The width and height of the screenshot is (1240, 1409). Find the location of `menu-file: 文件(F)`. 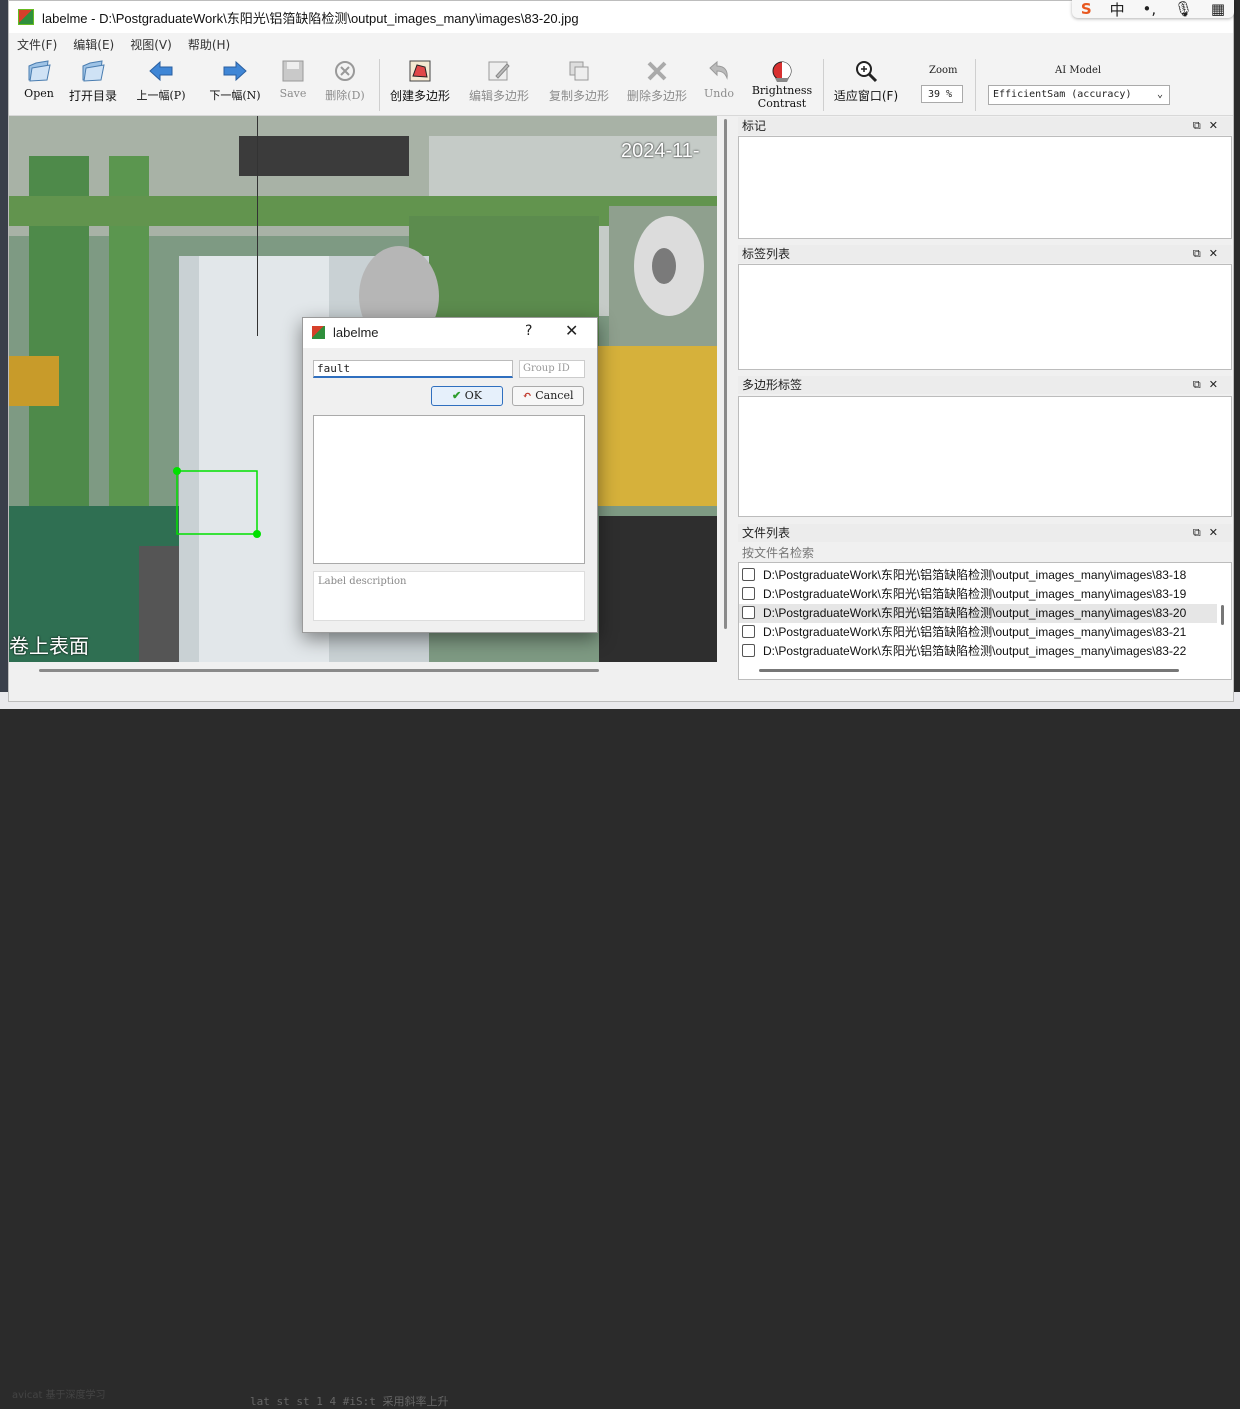

menu-file: 文件(F) is located at coordinates (37, 44).